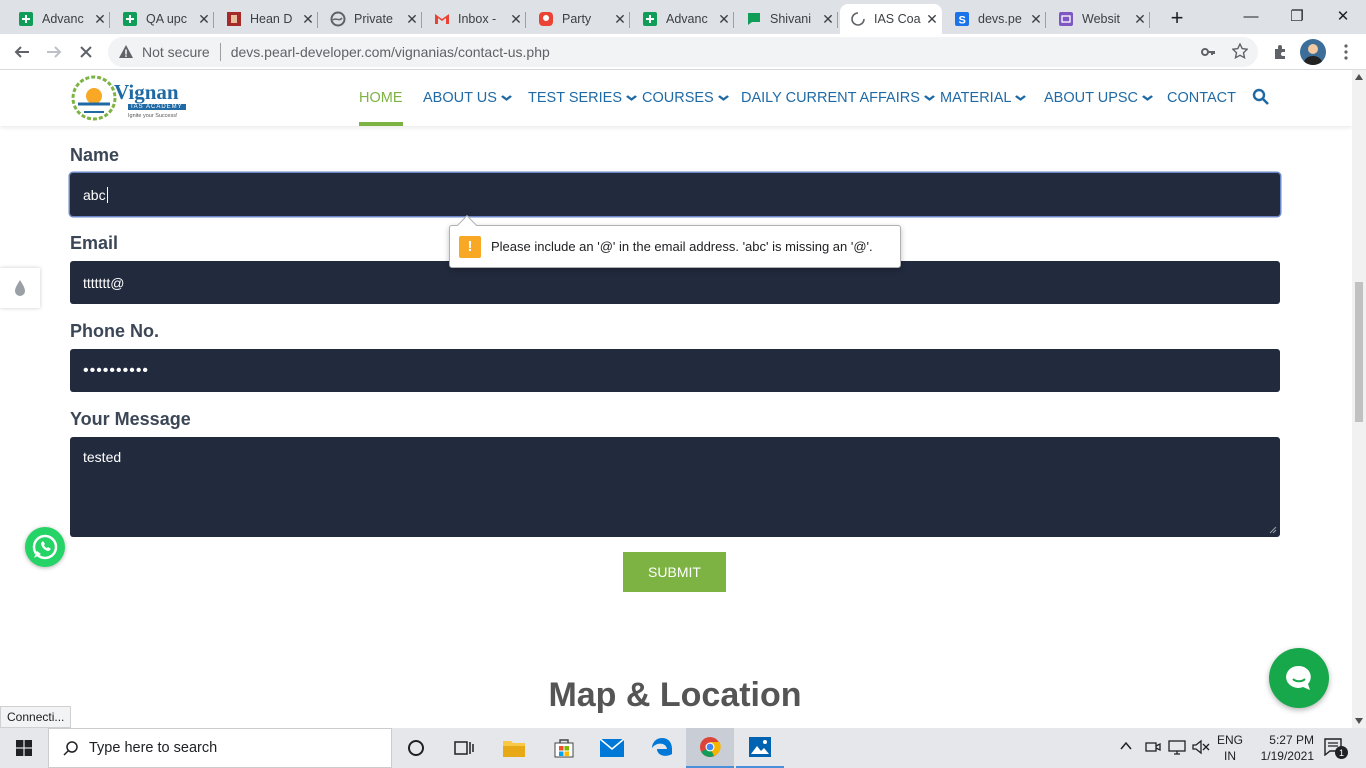  Describe the element at coordinates (475, 19) in the screenshot. I see `browser-tab: Inbox - ✕` at that location.